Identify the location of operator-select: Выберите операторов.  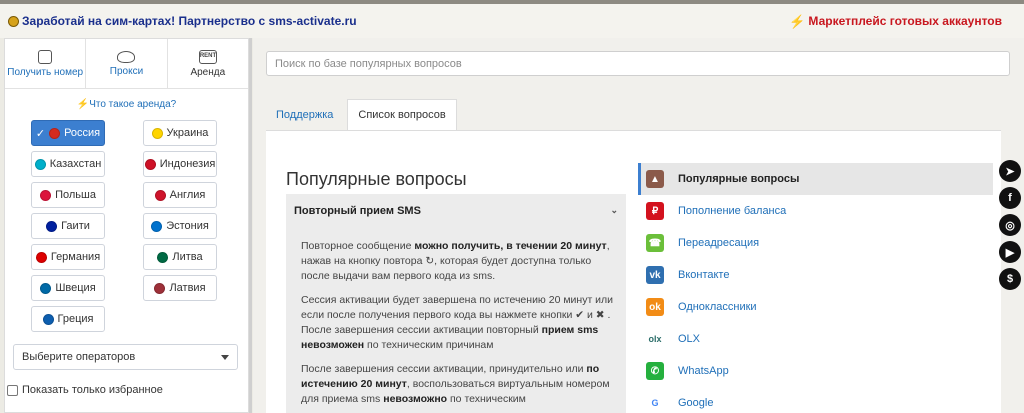
(125, 357).